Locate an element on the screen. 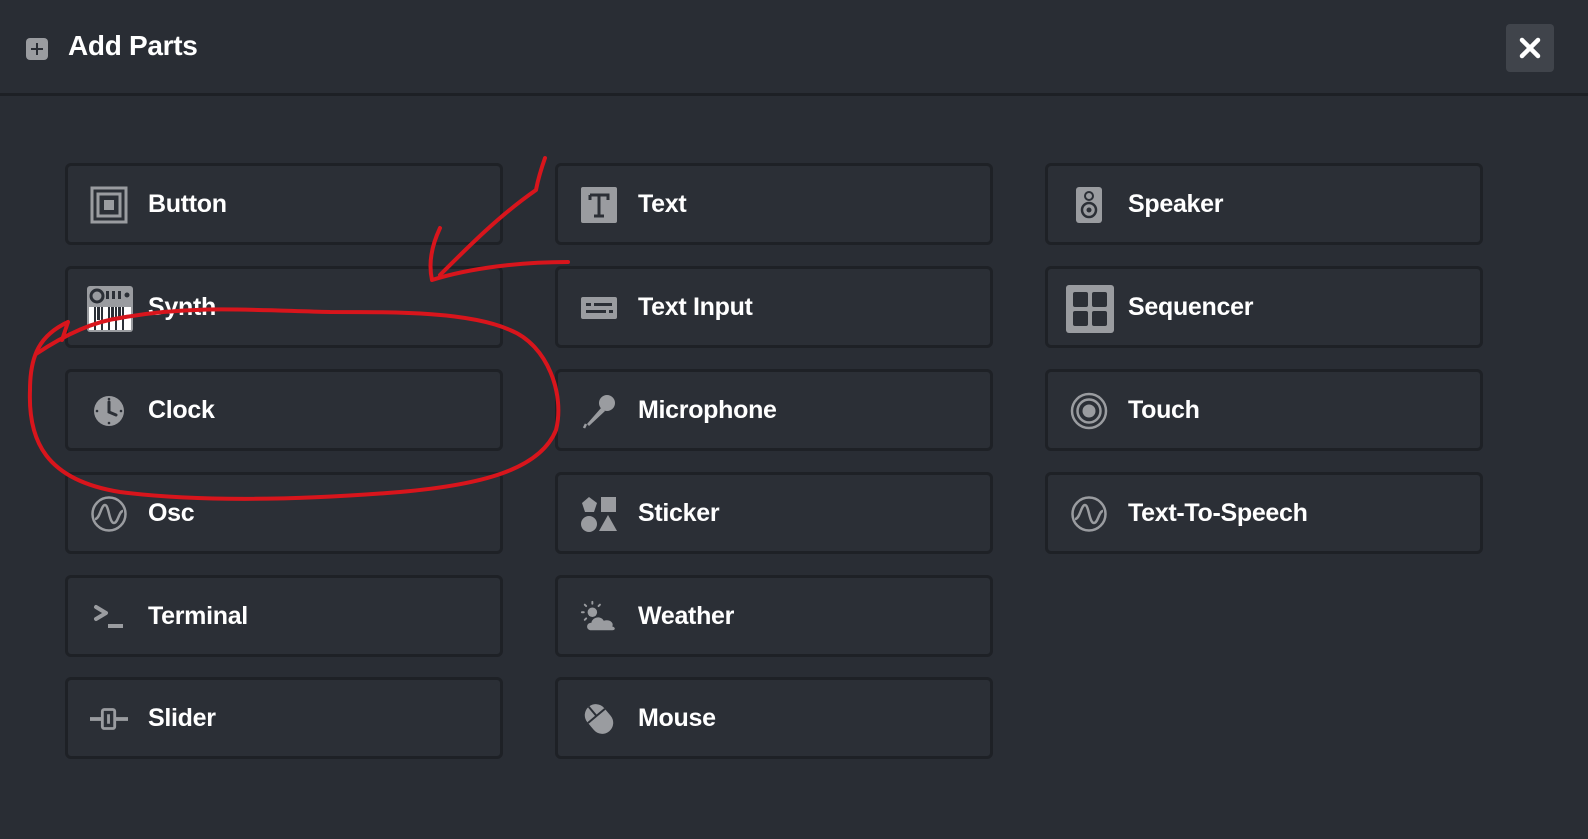  grid-icon is located at coordinates (1090, 309).